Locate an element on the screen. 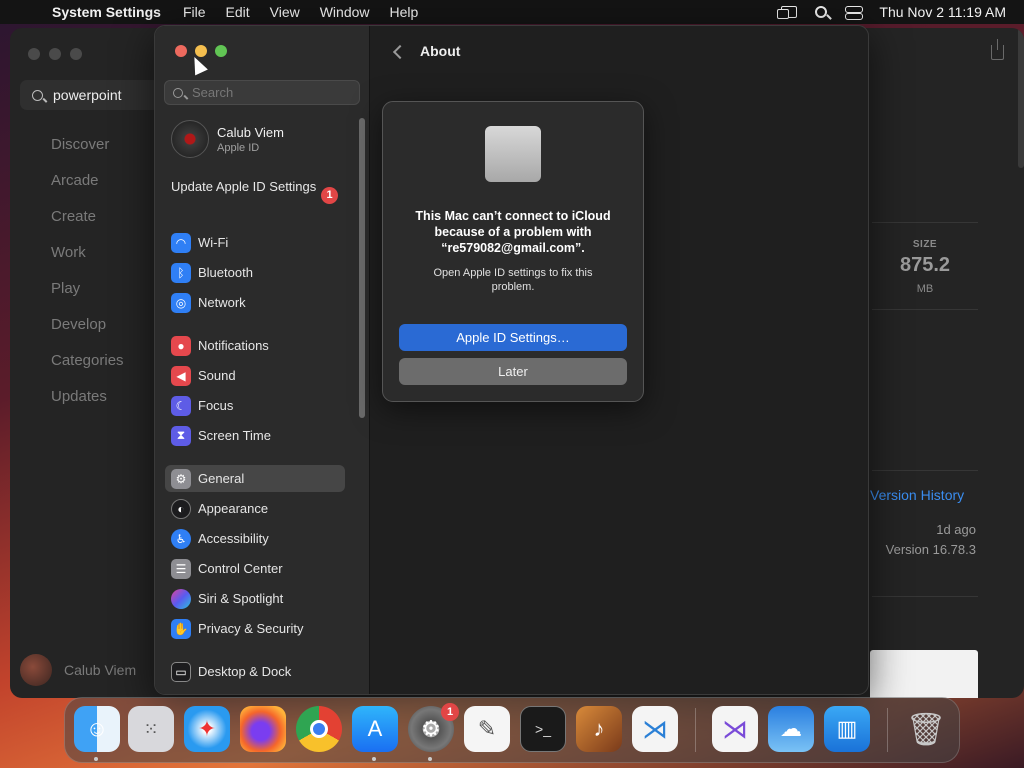 This screenshot has height=768, width=1024. sidebar-item-bluetooth: ᛒ Bluetooth is located at coordinates (255, 272).